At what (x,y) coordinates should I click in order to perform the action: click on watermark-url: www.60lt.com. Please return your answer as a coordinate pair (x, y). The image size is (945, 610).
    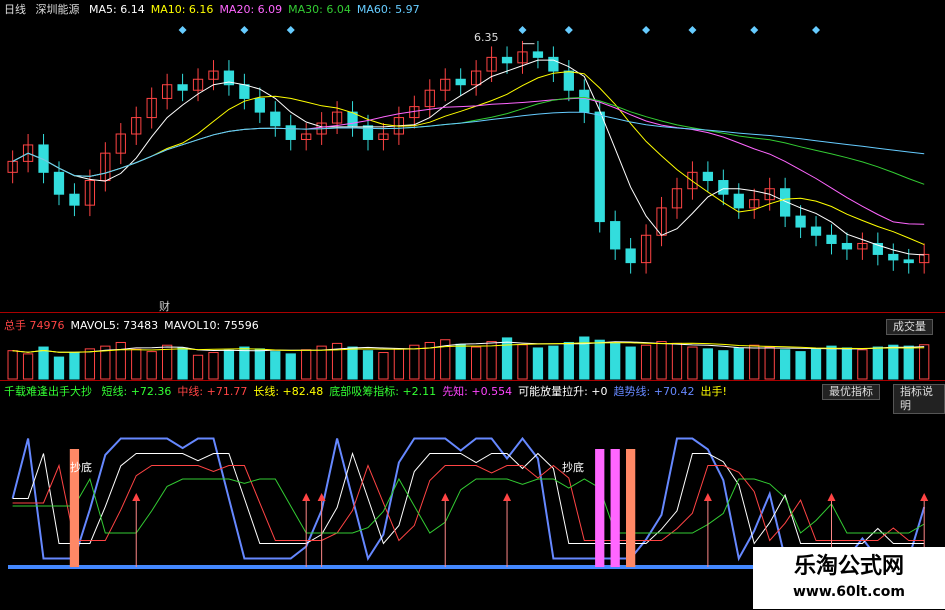
    Looking at the image, I should click on (849, 592).